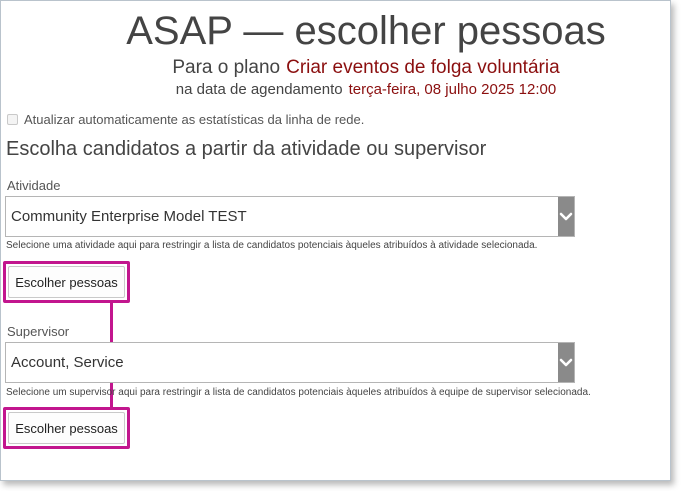 This screenshot has height=491, width=681. I want to click on activity-choose-people-button: Escolher pessoas, so click(66, 282).